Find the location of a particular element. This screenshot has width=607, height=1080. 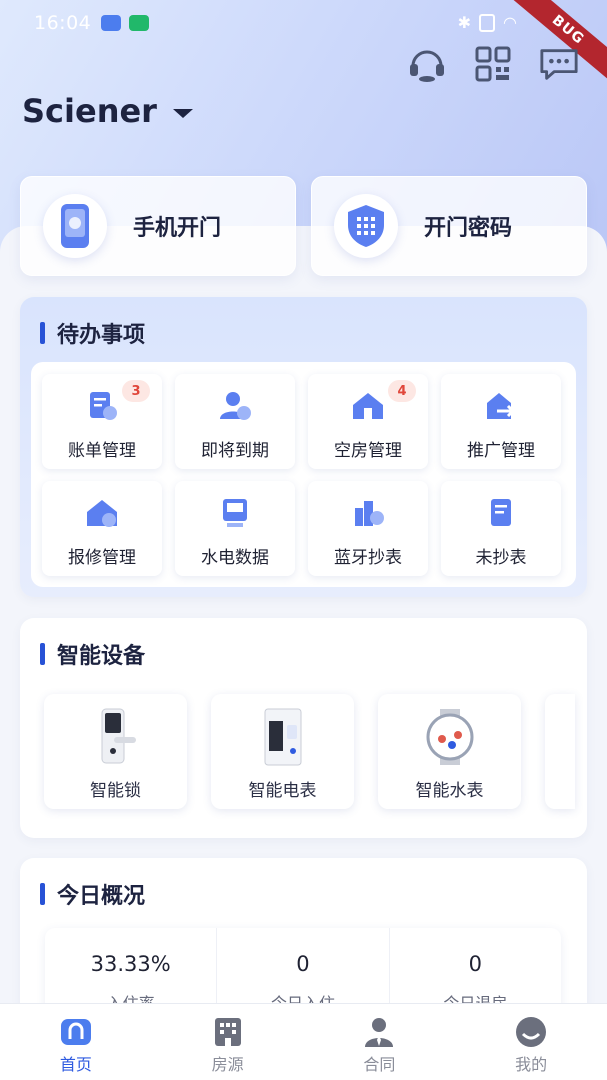

device-label: 智能锁 is located at coordinates (115, 791).